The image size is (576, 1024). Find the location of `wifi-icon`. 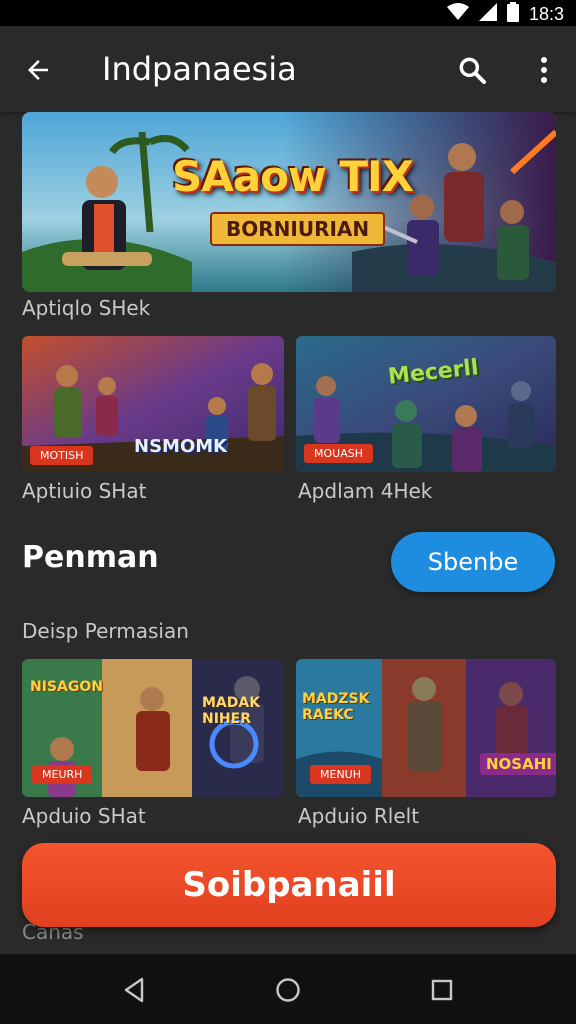

wifi-icon is located at coordinates (457, 14).